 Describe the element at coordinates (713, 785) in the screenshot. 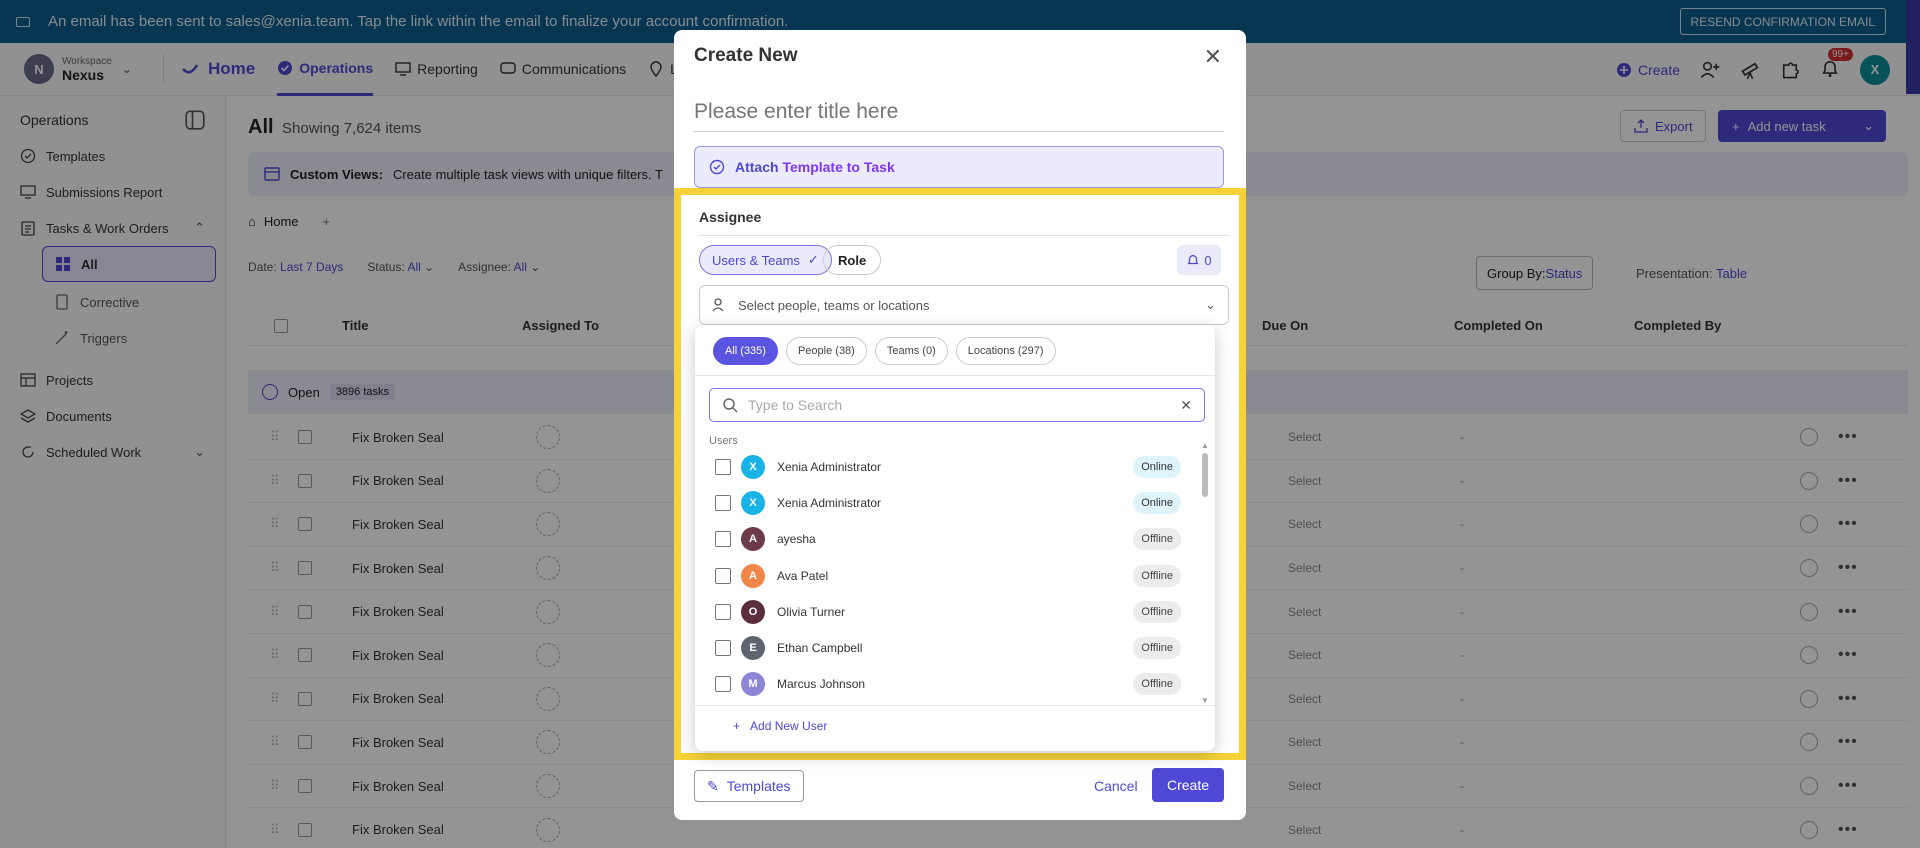

I see `pencil-icon: ✎` at that location.